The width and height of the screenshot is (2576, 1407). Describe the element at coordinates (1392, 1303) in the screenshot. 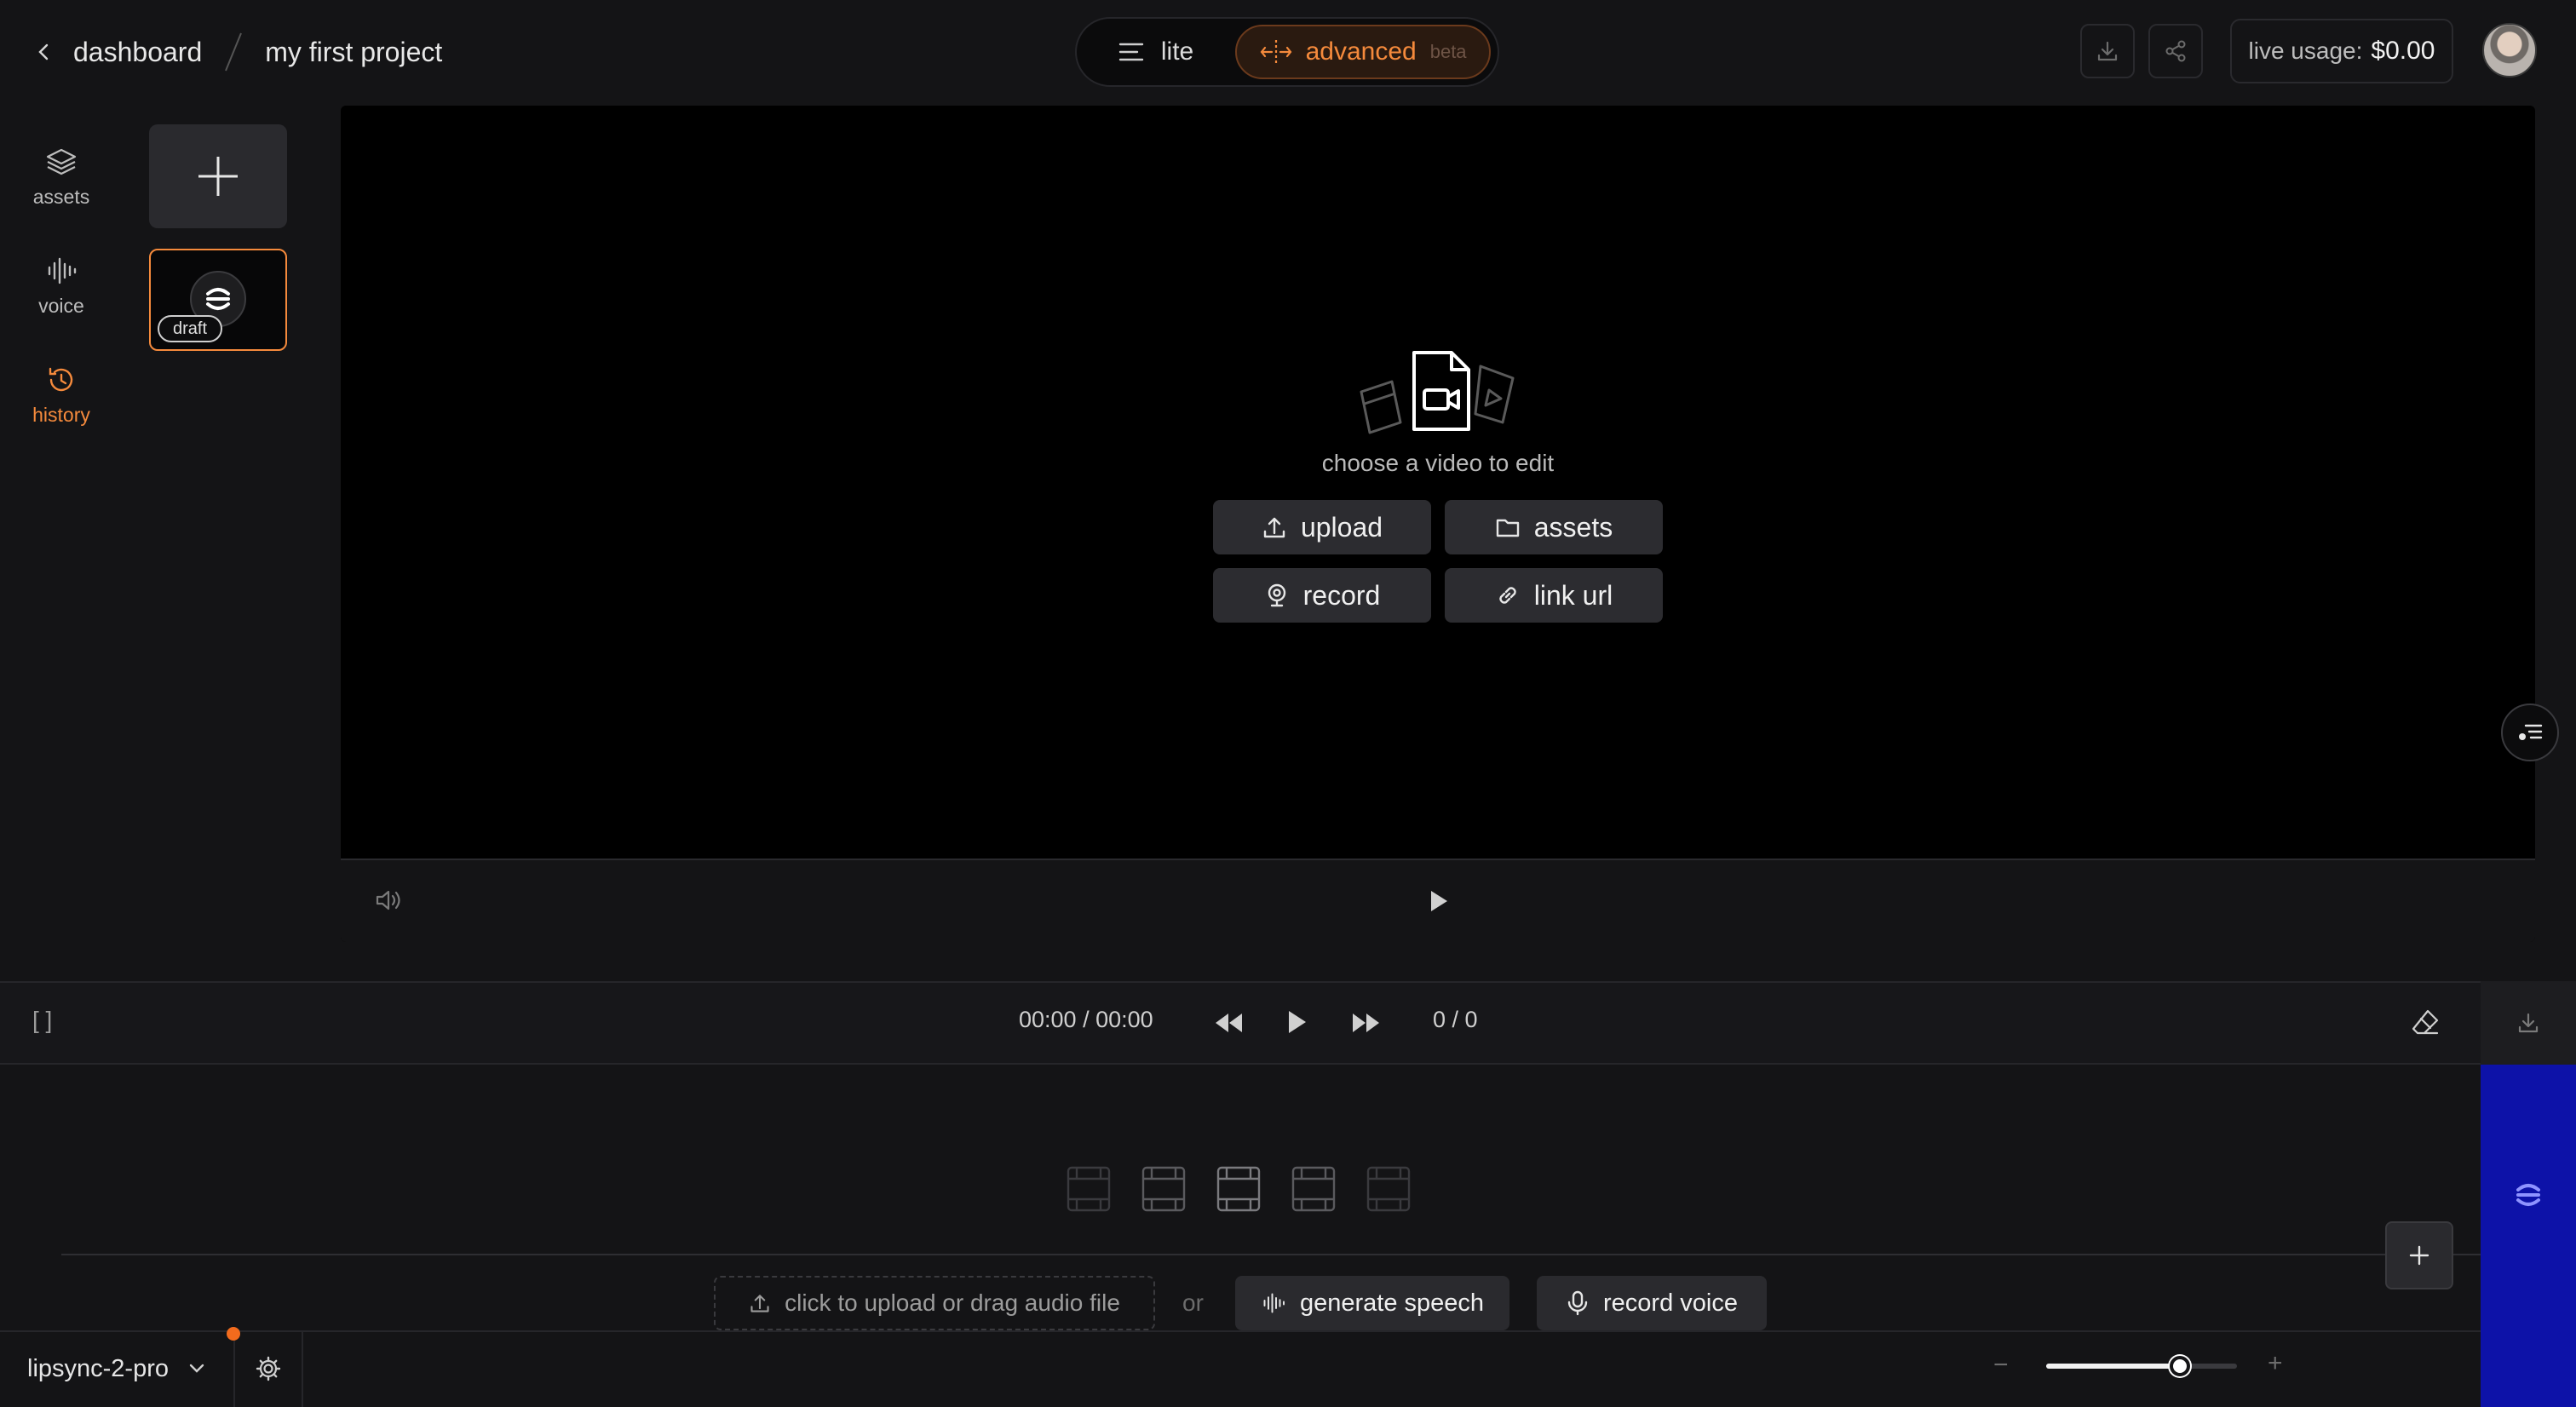

I see `generate-speech-label: generate speech` at that location.